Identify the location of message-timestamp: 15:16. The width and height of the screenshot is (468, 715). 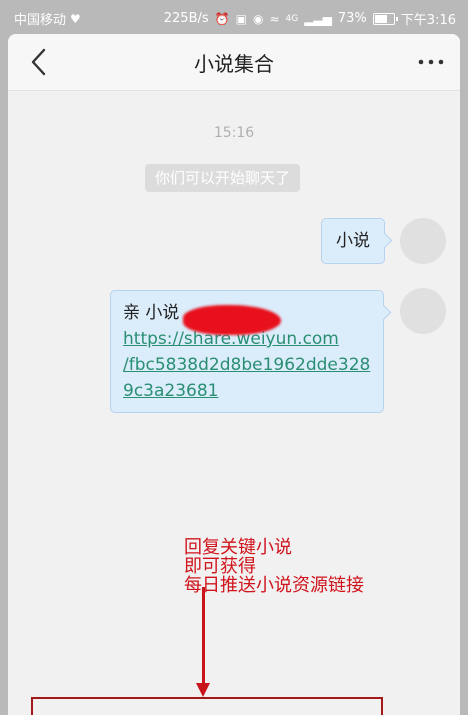
(234, 133).